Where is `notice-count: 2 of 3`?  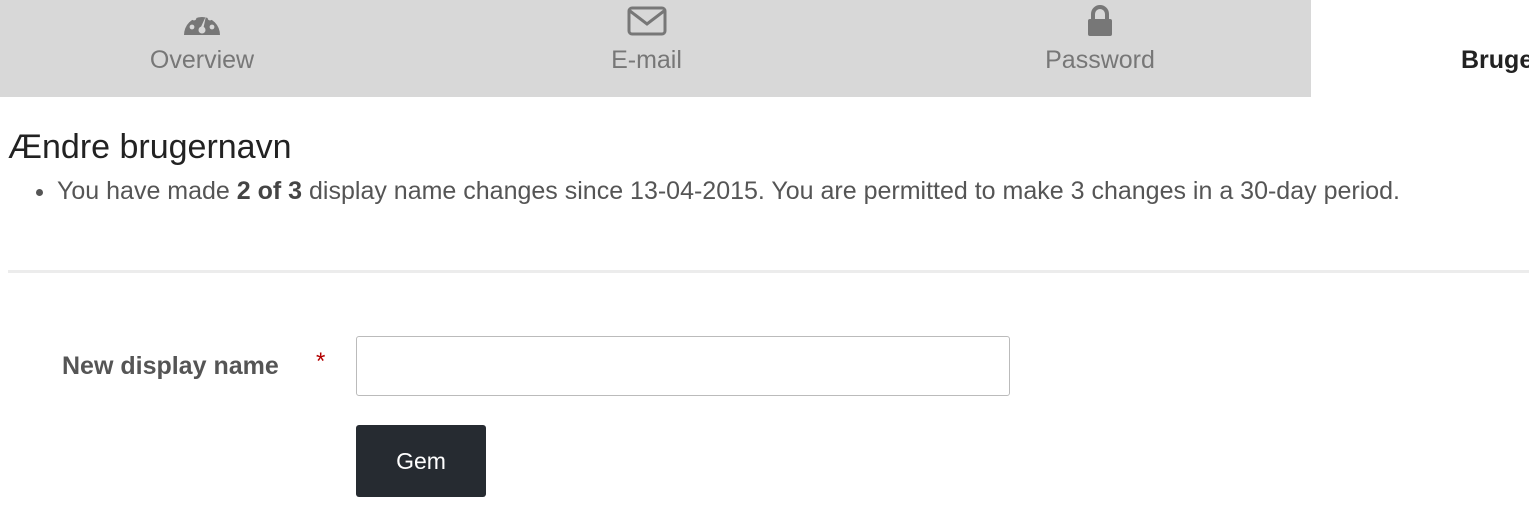
notice-count: 2 of 3 is located at coordinates (269, 191).